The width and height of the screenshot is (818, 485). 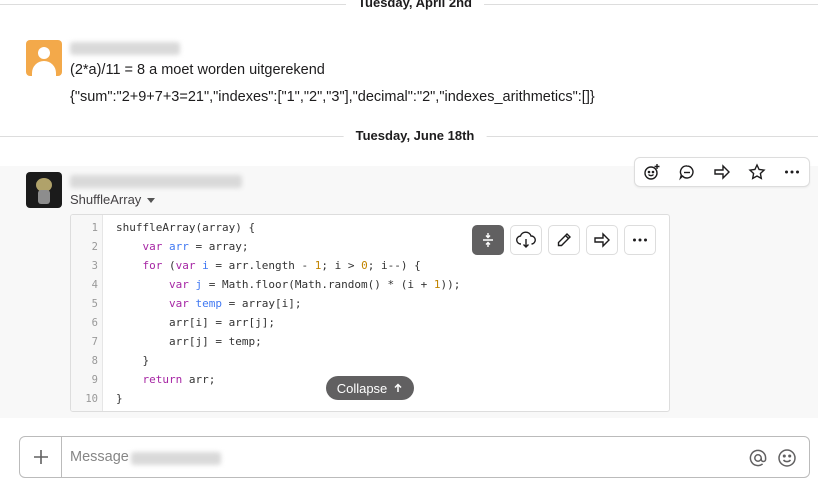 I want to click on edit-icon, so click(x=564, y=240).